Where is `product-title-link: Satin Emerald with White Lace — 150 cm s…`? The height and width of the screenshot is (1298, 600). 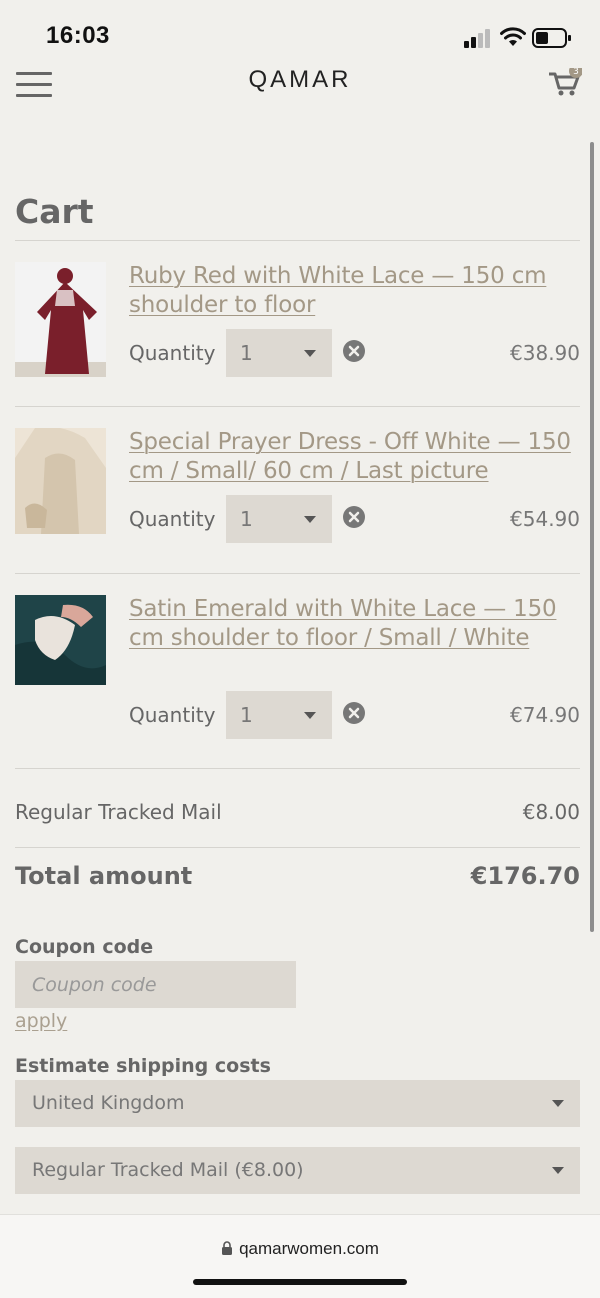
product-title-link: Satin Emerald with White Lace — 150 cm s… is located at coordinates (356, 624).